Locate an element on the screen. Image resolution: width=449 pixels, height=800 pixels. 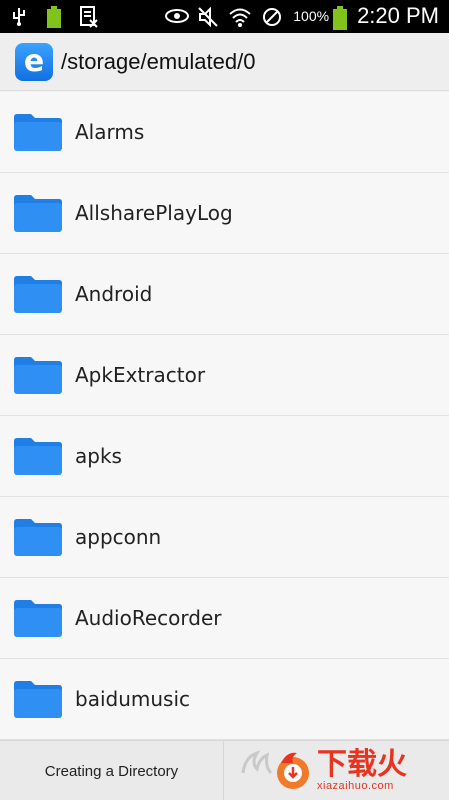
folder-item-alarms: Alarms is located at coordinates (224, 132).